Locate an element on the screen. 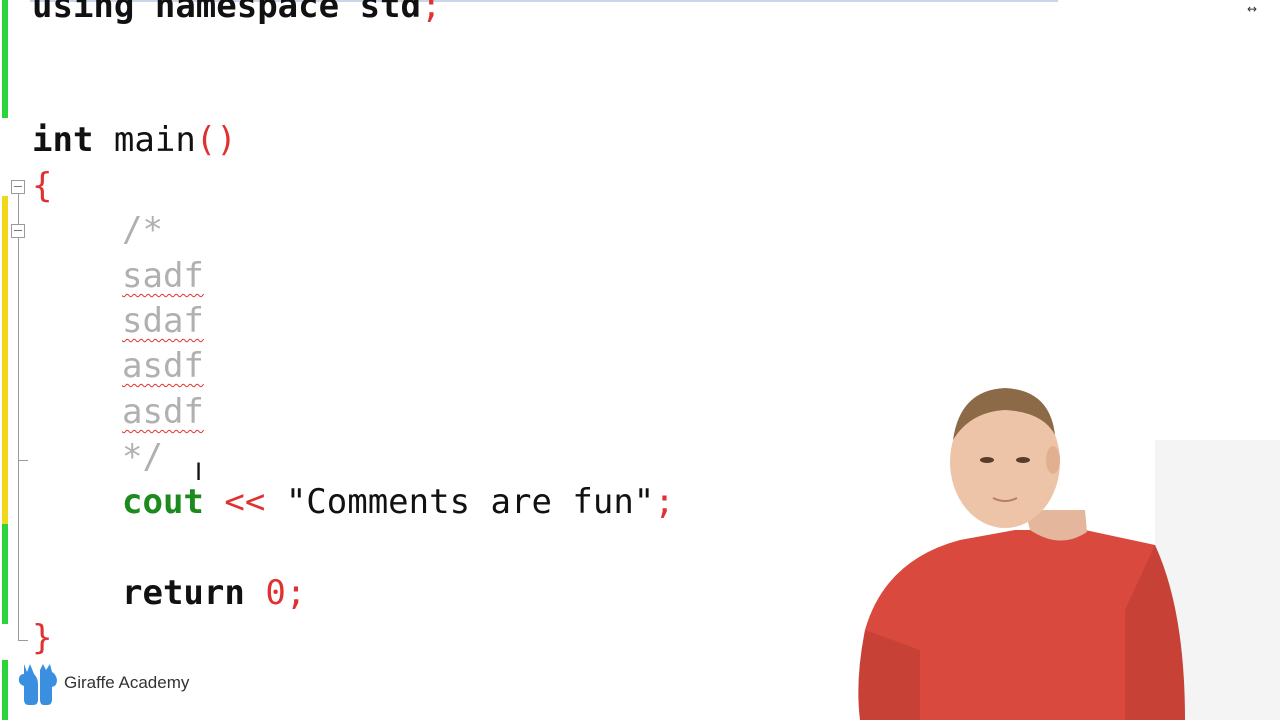 The width and height of the screenshot is (1280, 720). giraffe-logo-icon is located at coordinates (37, 684).